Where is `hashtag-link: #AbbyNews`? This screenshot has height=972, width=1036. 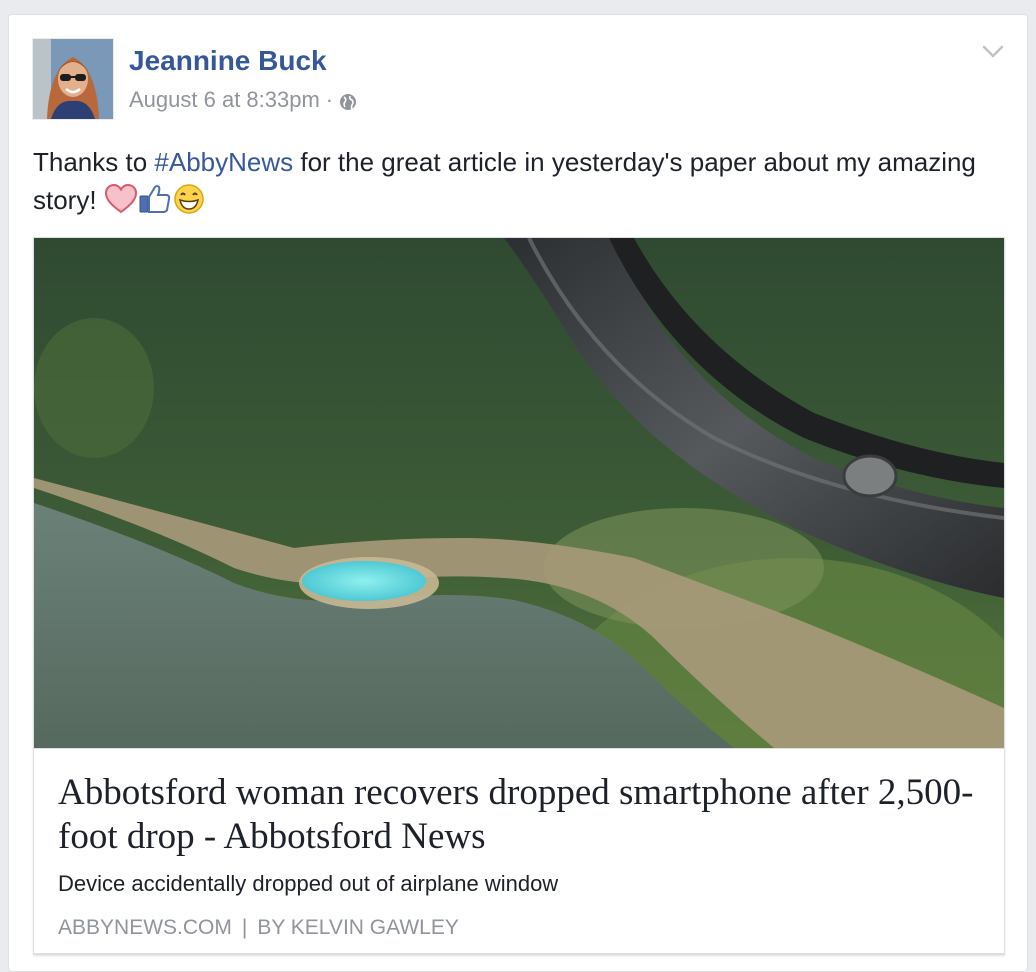
hashtag-link: #AbbyNews is located at coordinates (223, 162).